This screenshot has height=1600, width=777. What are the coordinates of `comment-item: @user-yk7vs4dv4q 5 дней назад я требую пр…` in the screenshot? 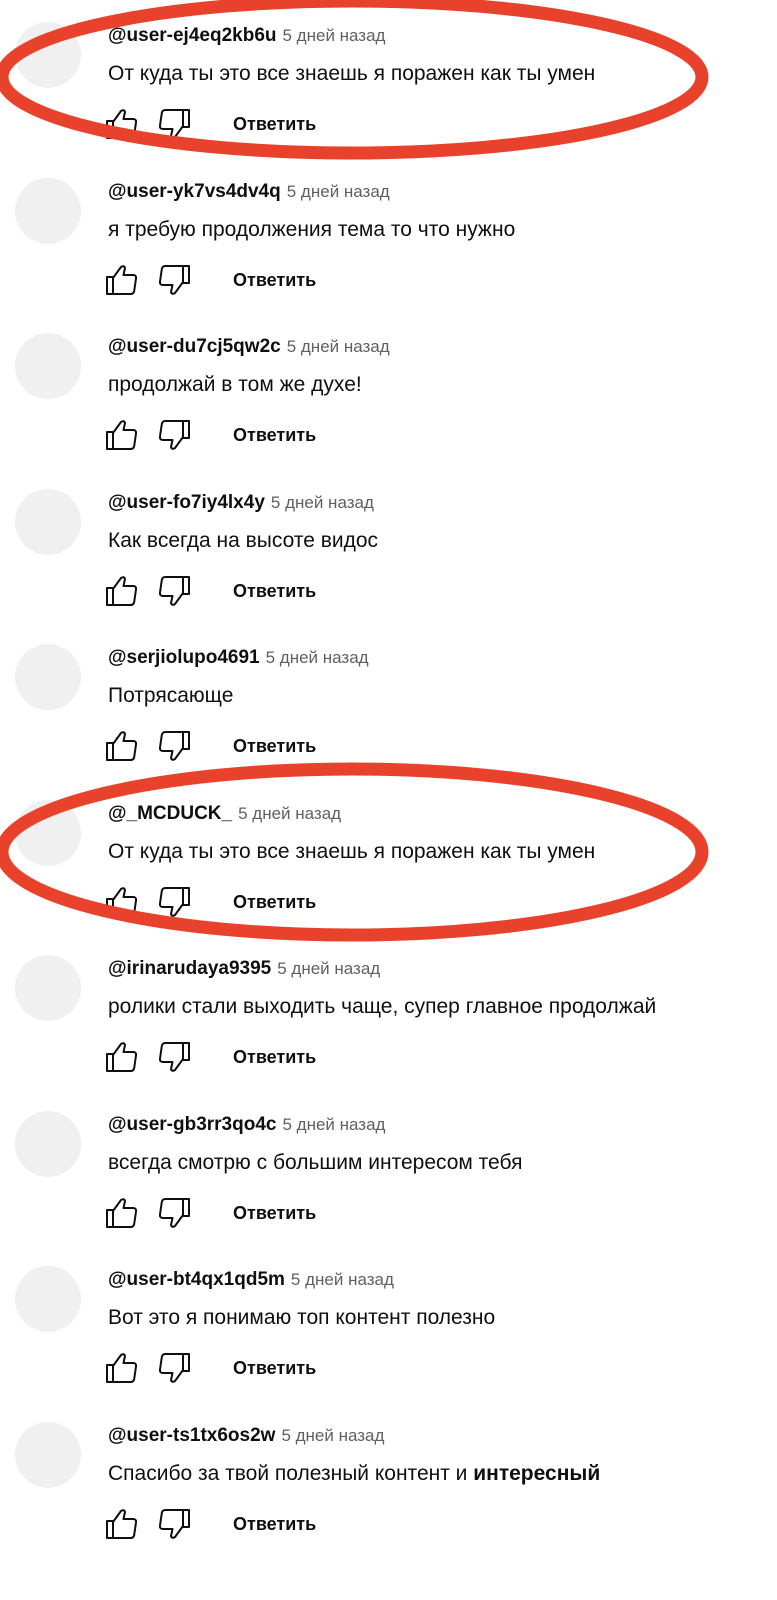 It's located at (388, 233).